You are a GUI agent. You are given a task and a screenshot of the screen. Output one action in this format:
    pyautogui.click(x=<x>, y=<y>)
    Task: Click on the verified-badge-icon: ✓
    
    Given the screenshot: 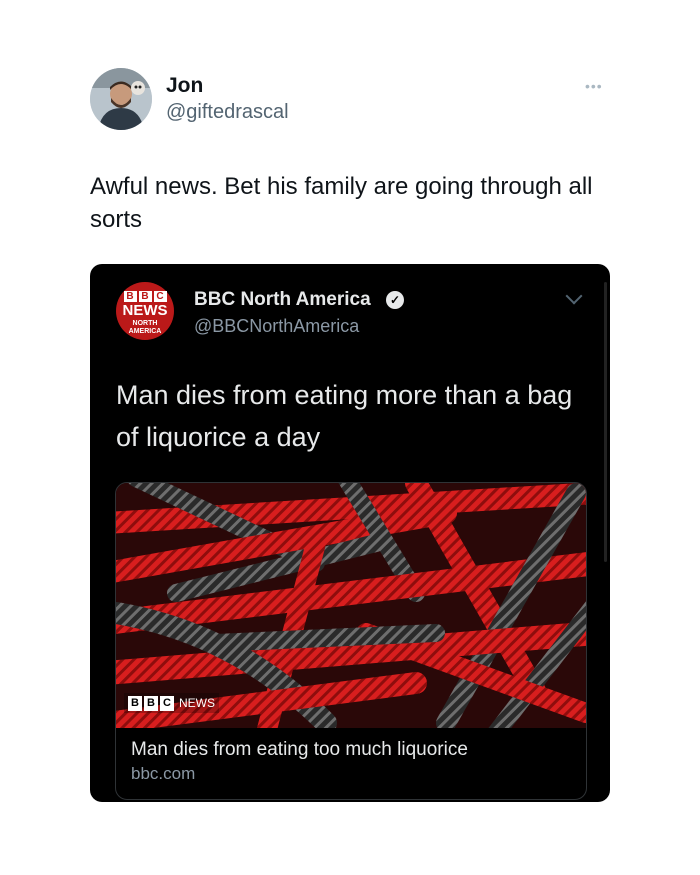 What is the action you would take?
    pyautogui.click(x=395, y=300)
    